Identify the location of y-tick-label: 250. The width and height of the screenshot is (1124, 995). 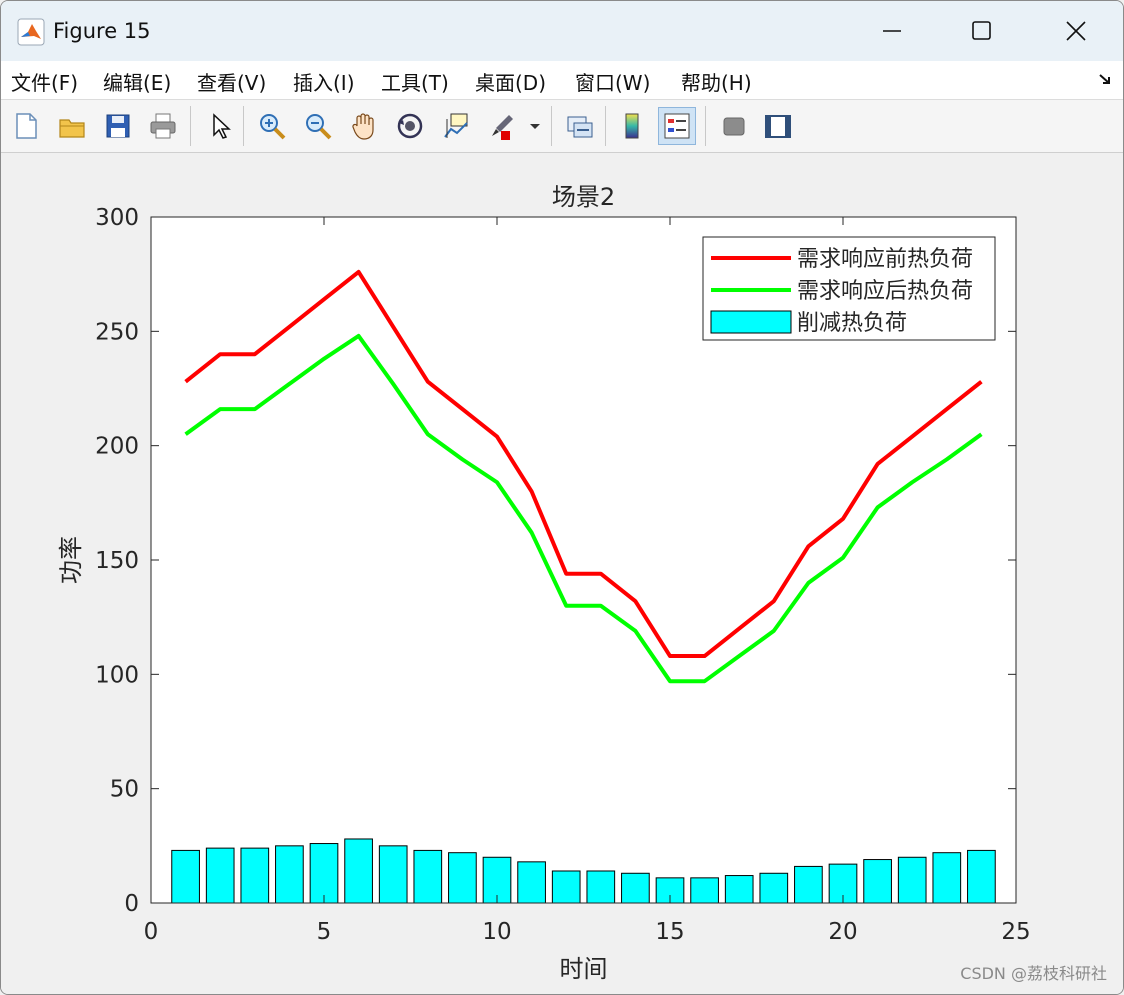
(117, 332).